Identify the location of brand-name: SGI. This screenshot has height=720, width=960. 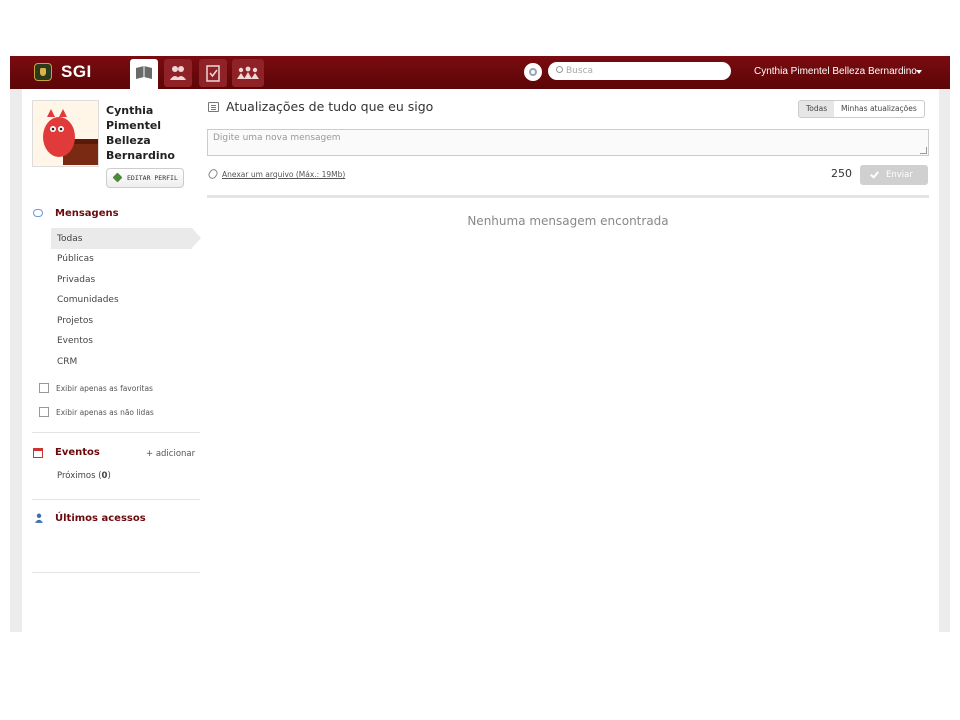
(76, 72).